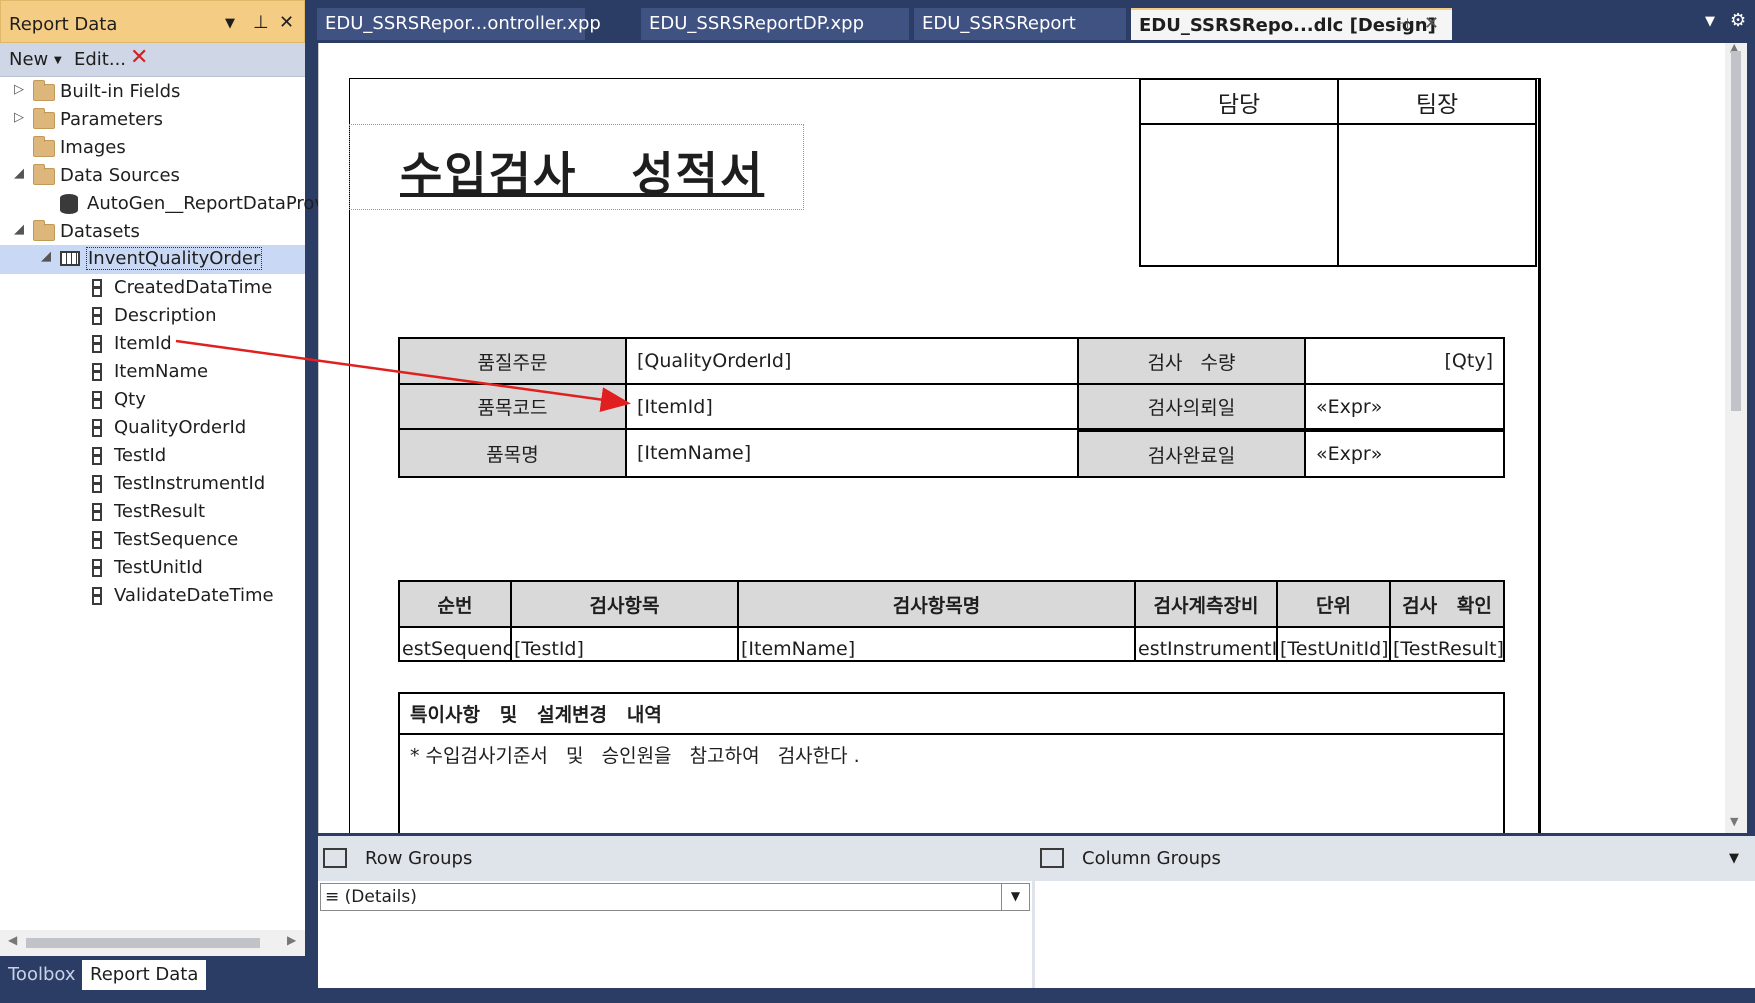 This screenshot has width=1755, height=1003. I want to click on field-item: TestResult, so click(152, 512).